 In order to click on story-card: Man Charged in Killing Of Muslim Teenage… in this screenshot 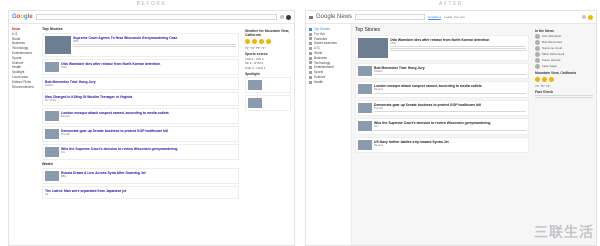, I will do `click(140, 99)`.